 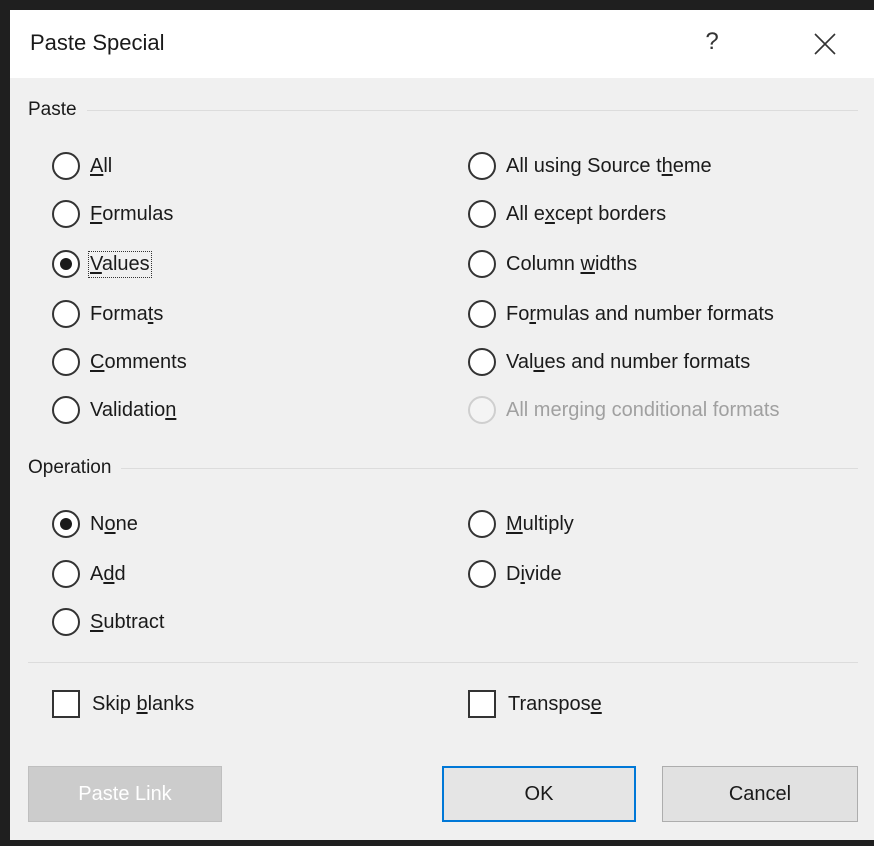 I want to click on paste-option-column-widths: Column widths, so click(x=552, y=264).